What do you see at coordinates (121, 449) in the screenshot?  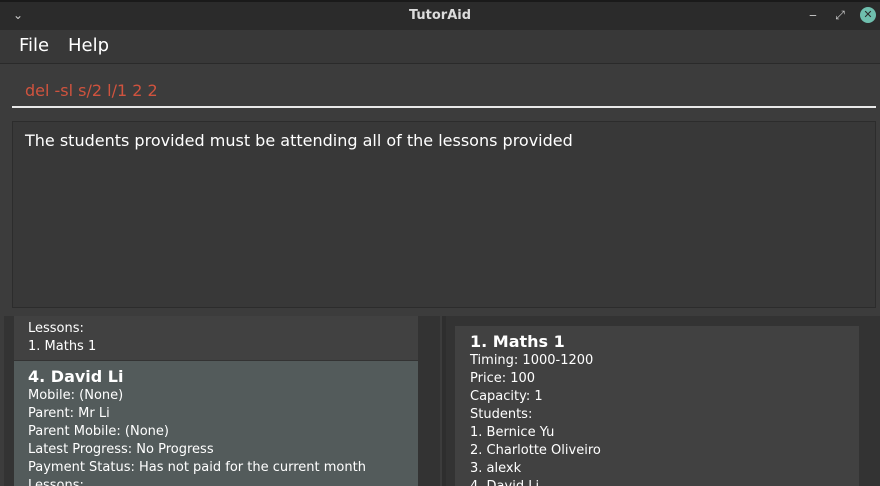 I see `student-progress: Latest Progress: No Progress` at bounding box center [121, 449].